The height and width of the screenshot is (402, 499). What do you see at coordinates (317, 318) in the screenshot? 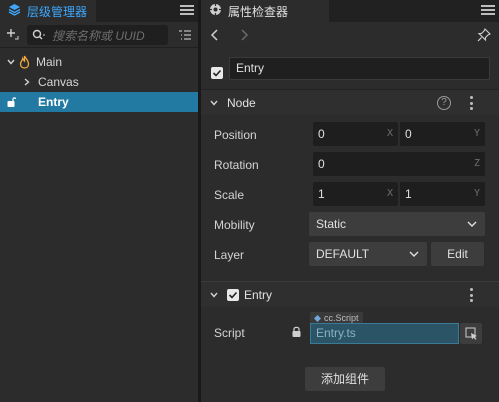
I see `script-asset-icon` at bounding box center [317, 318].